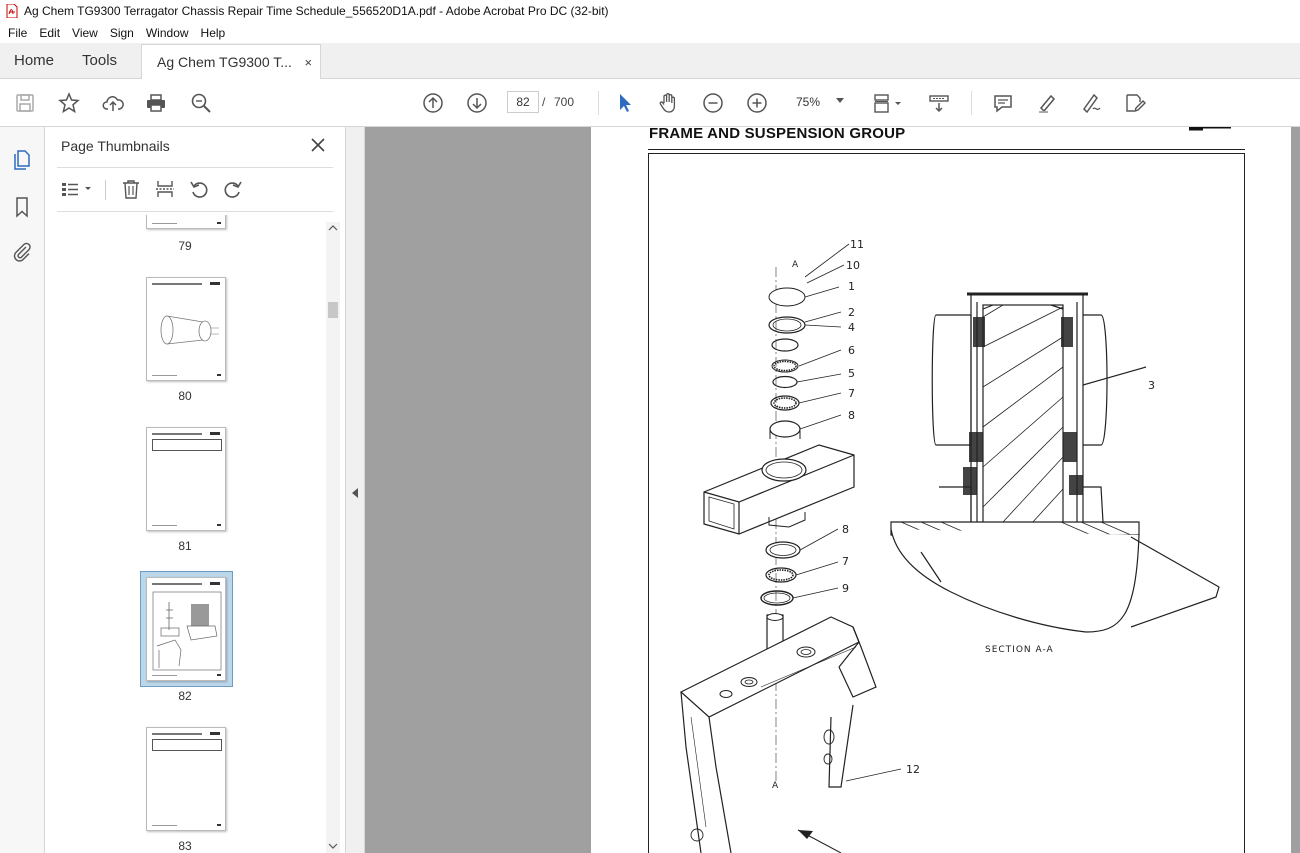 The image size is (1300, 853). What do you see at coordinates (99, 60) in the screenshot?
I see `tab-tools: Tools` at bounding box center [99, 60].